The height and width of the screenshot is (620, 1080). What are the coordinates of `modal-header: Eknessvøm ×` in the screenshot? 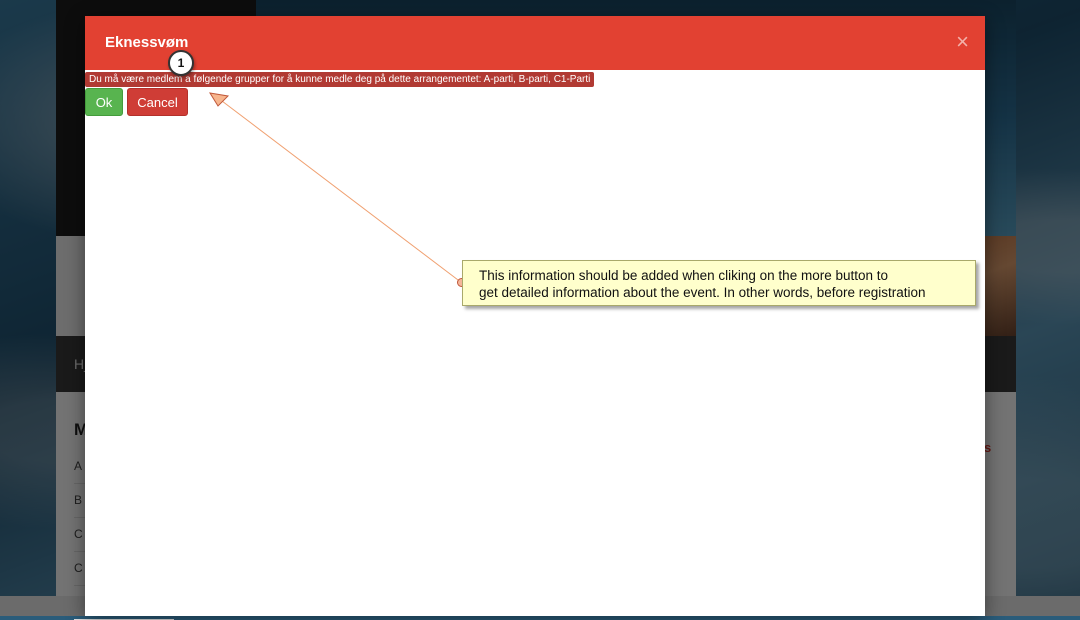 It's located at (535, 43).